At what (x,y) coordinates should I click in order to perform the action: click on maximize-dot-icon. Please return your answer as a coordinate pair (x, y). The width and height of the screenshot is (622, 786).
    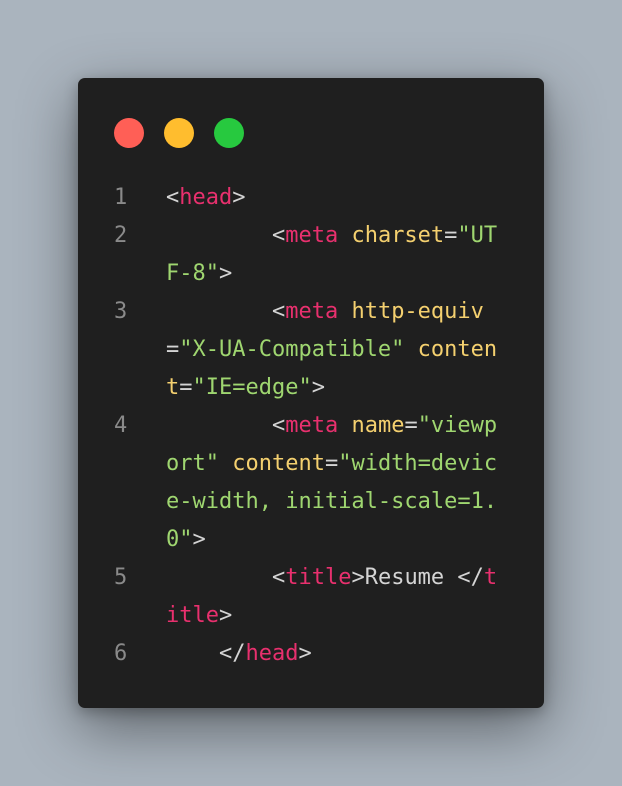
    Looking at the image, I should click on (229, 133).